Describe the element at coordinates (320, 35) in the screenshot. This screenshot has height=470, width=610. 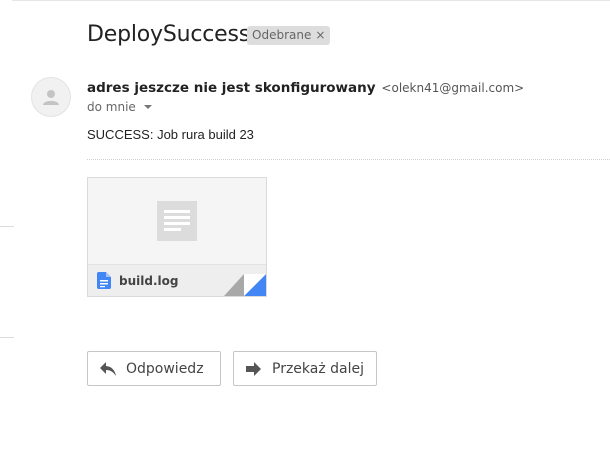
I see `remove-label-icon: ×` at that location.